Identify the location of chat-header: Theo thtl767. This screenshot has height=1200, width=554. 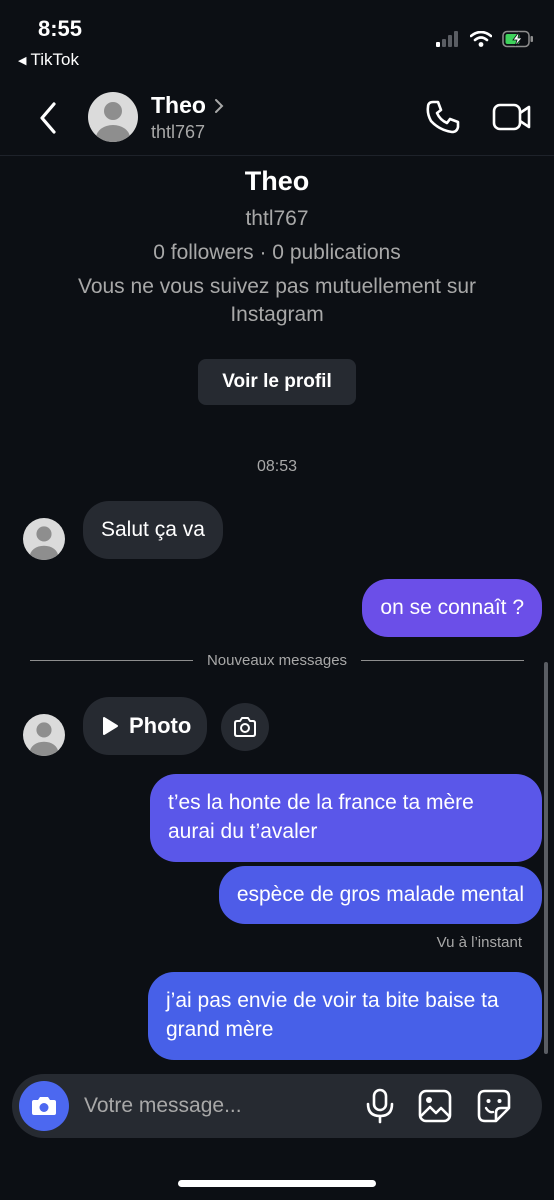
(277, 118).